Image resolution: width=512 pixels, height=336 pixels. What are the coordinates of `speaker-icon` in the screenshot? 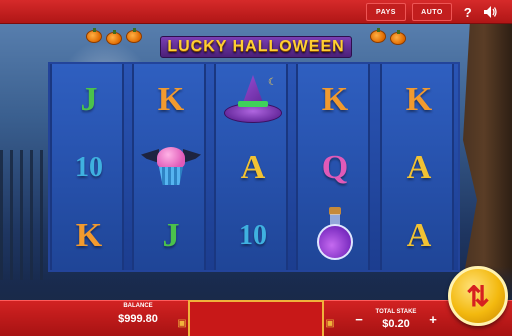 It's located at (490, 12).